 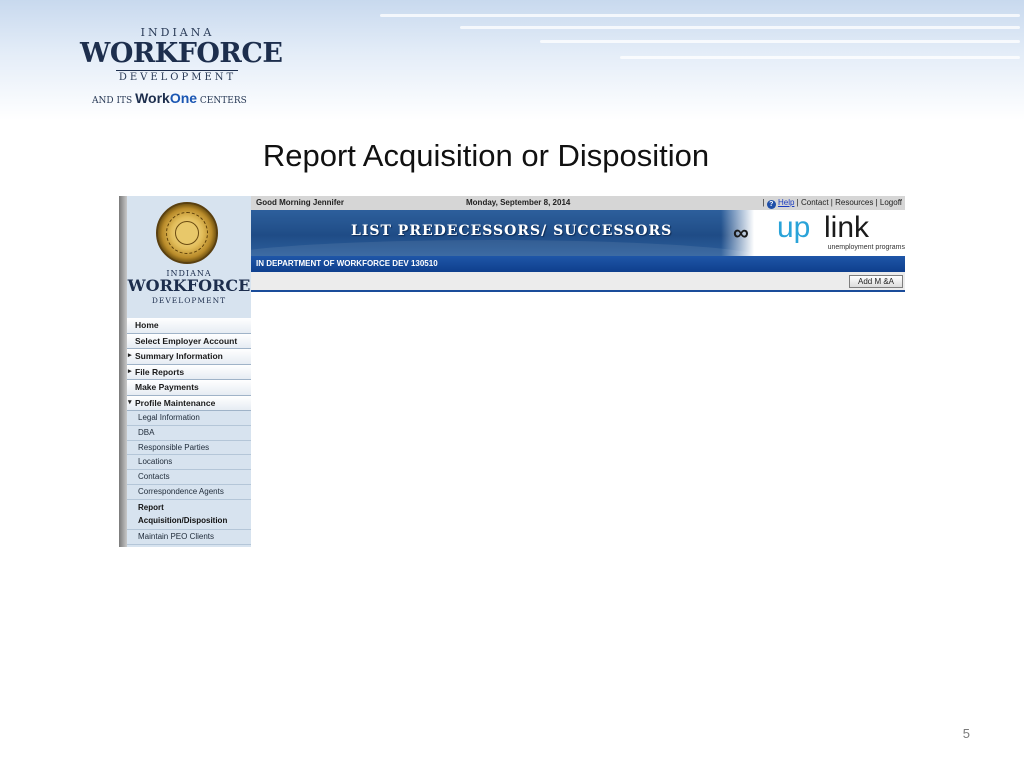 What do you see at coordinates (347, 263) in the screenshot?
I see `account-name-text: IN DEPARTMENT OF WORKFORCE DEV 130510` at bounding box center [347, 263].